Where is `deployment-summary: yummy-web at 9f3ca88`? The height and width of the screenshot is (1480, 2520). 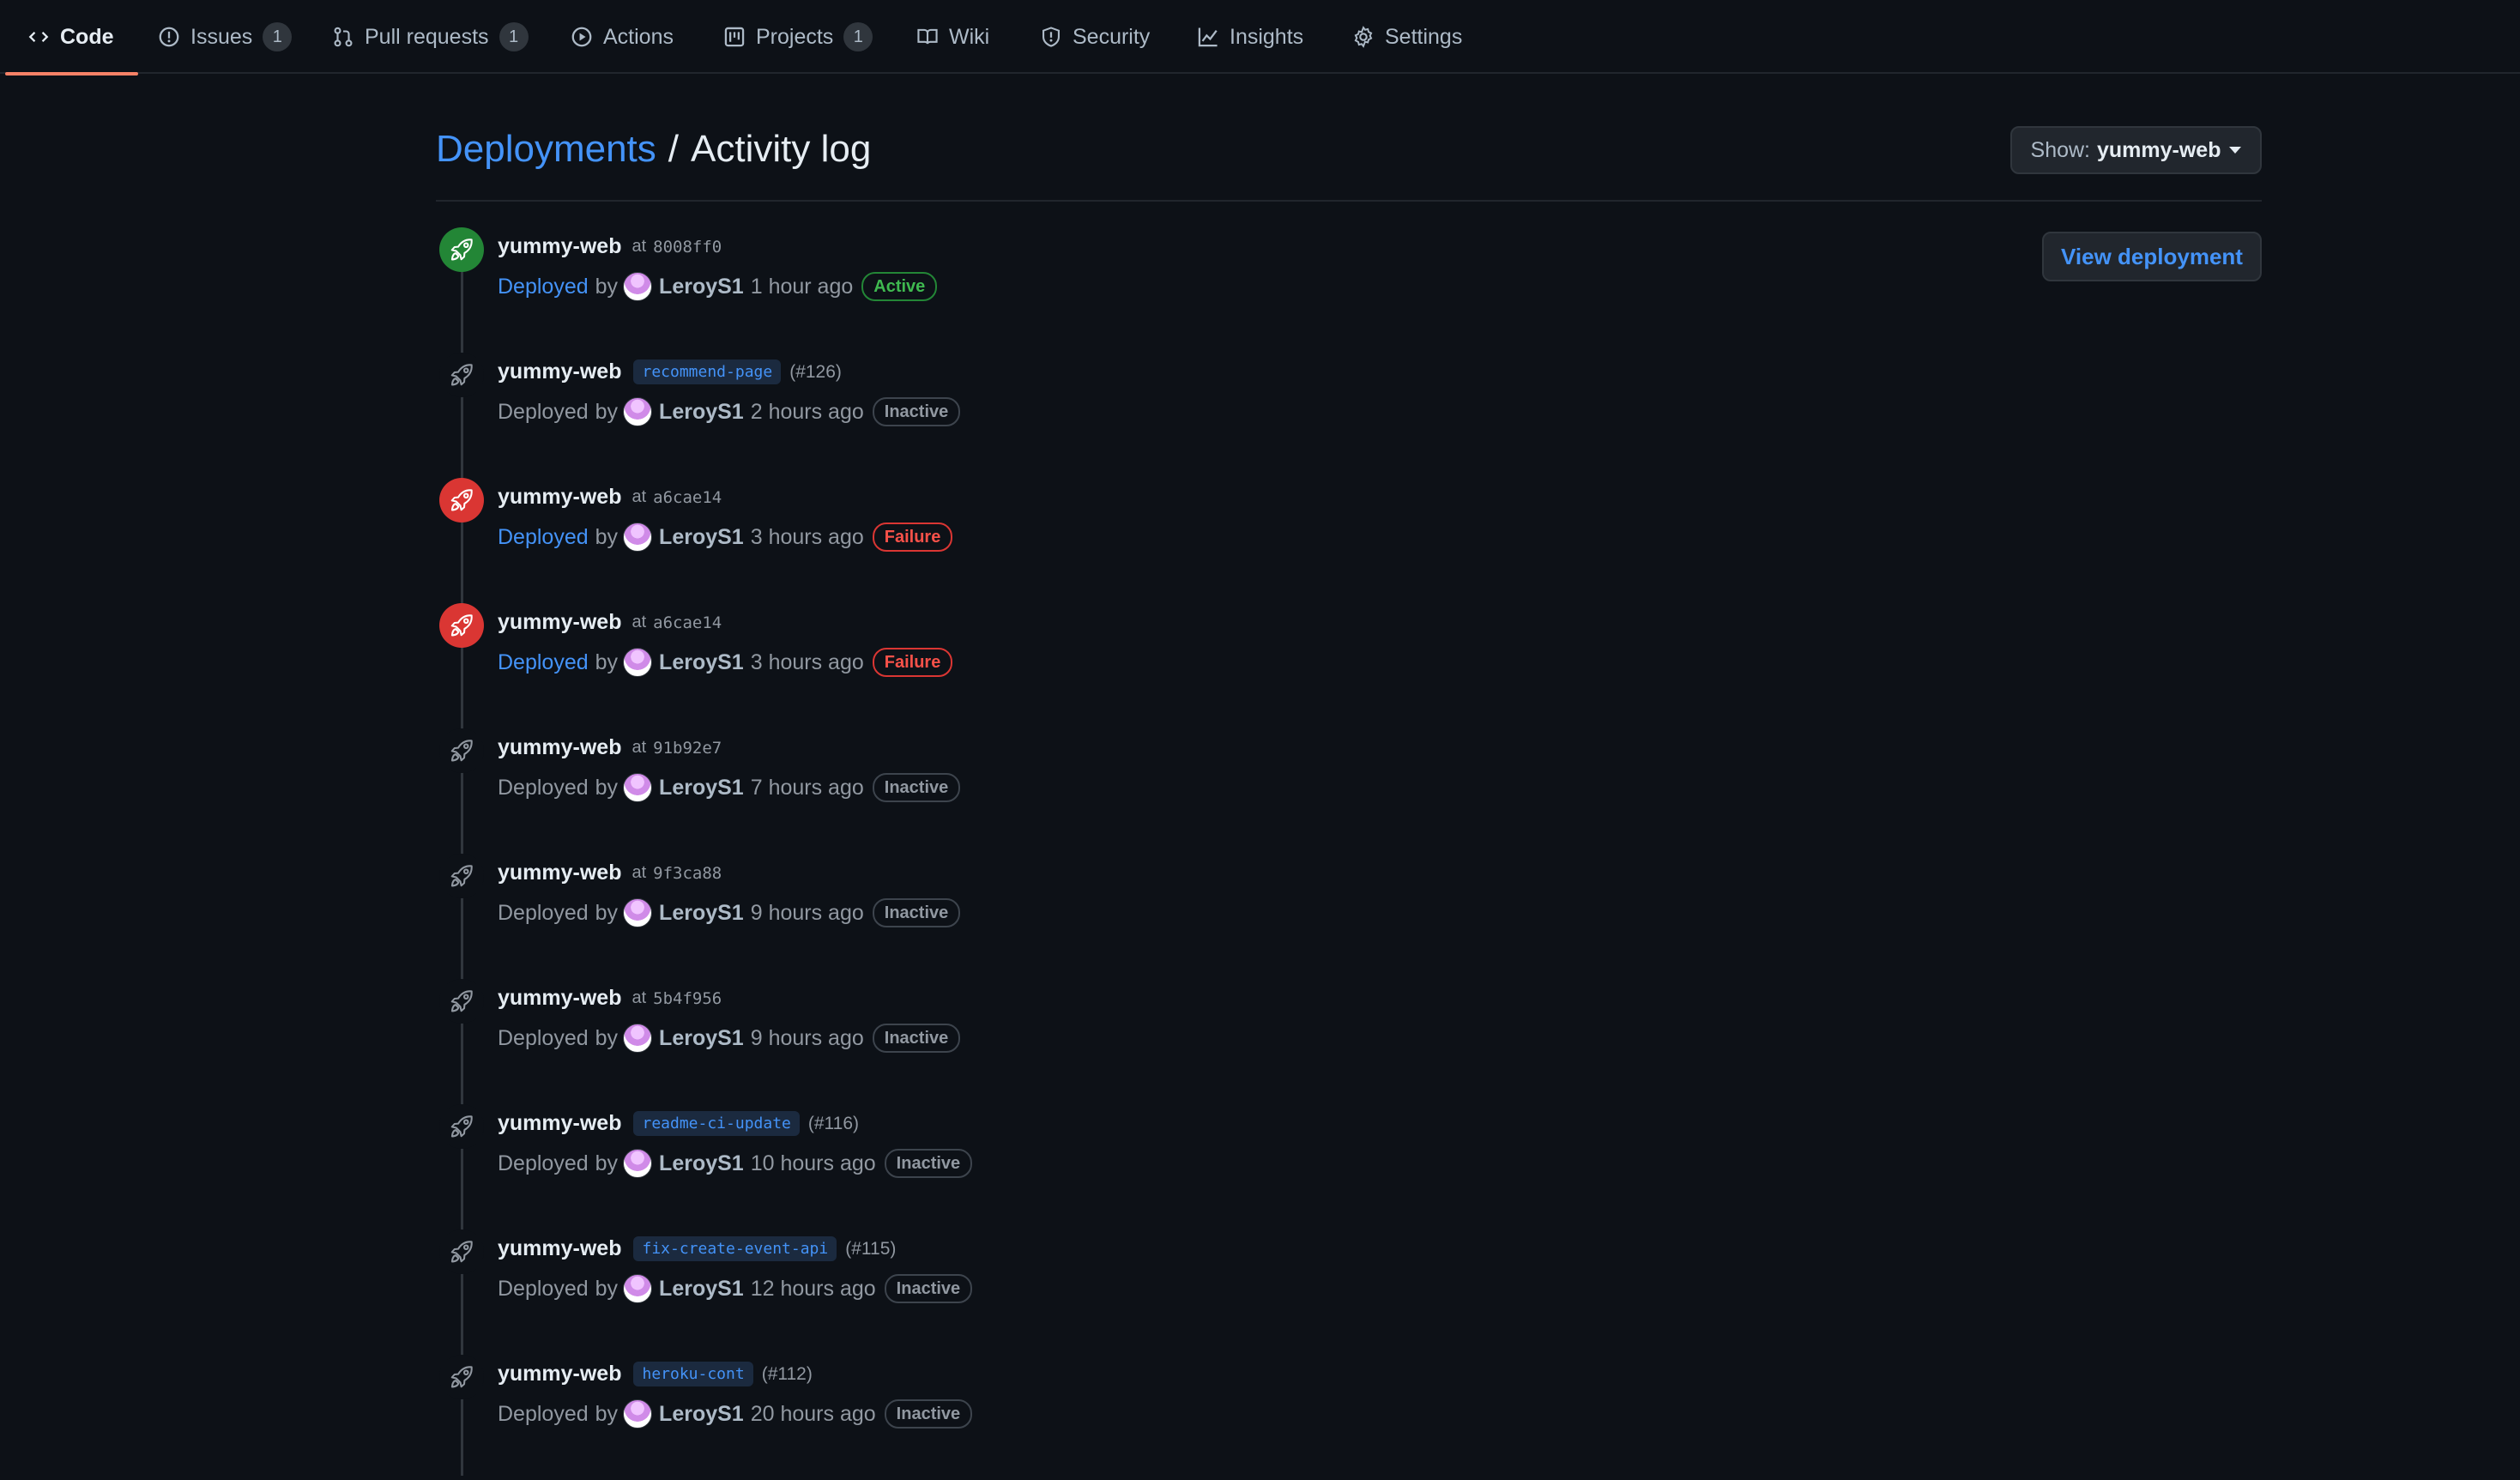
deployment-summary: yummy-web at 9f3ca88 is located at coordinates (610, 873).